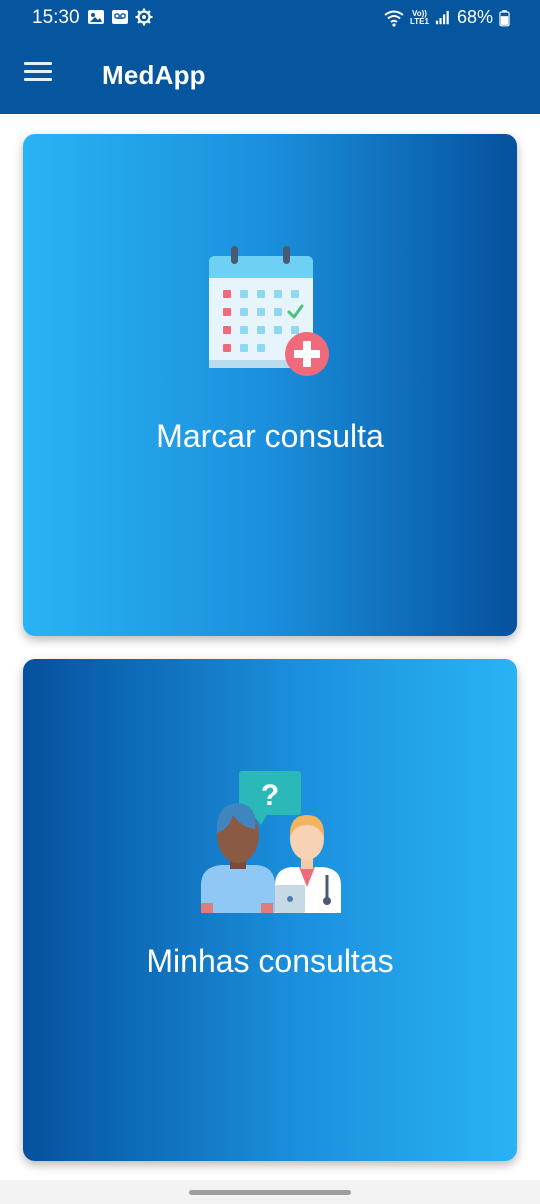  I want to click on status-notification-icons, so click(120, 17).